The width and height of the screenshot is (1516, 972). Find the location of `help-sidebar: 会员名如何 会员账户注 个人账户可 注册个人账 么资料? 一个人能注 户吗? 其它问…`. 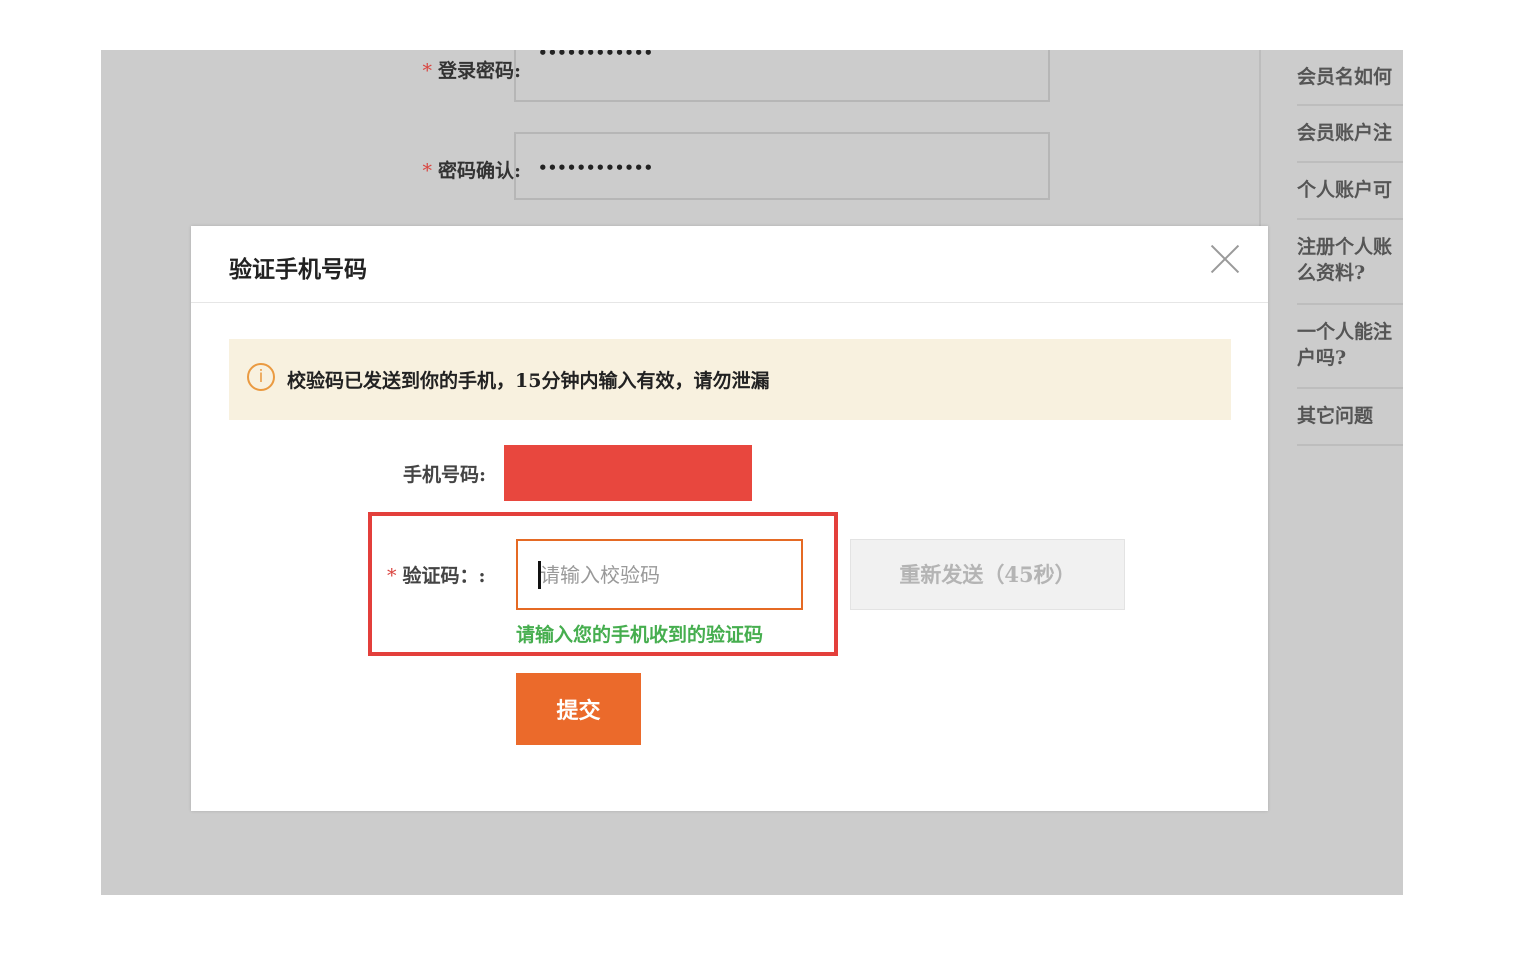

help-sidebar: 会员名如何 会员账户注 个人账户可 注册个人账 么资料? 一个人能注 户吗? 其它问… is located at coordinates (1350, 248).